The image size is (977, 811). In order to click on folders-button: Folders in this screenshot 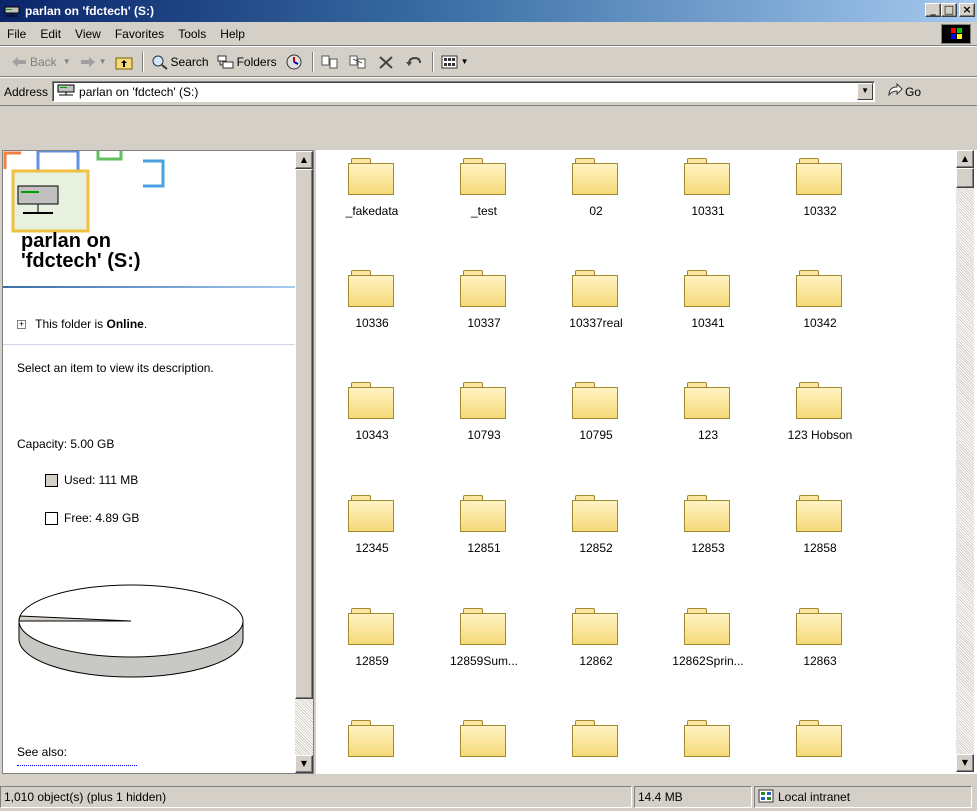, I will do `click(247, 62)`.